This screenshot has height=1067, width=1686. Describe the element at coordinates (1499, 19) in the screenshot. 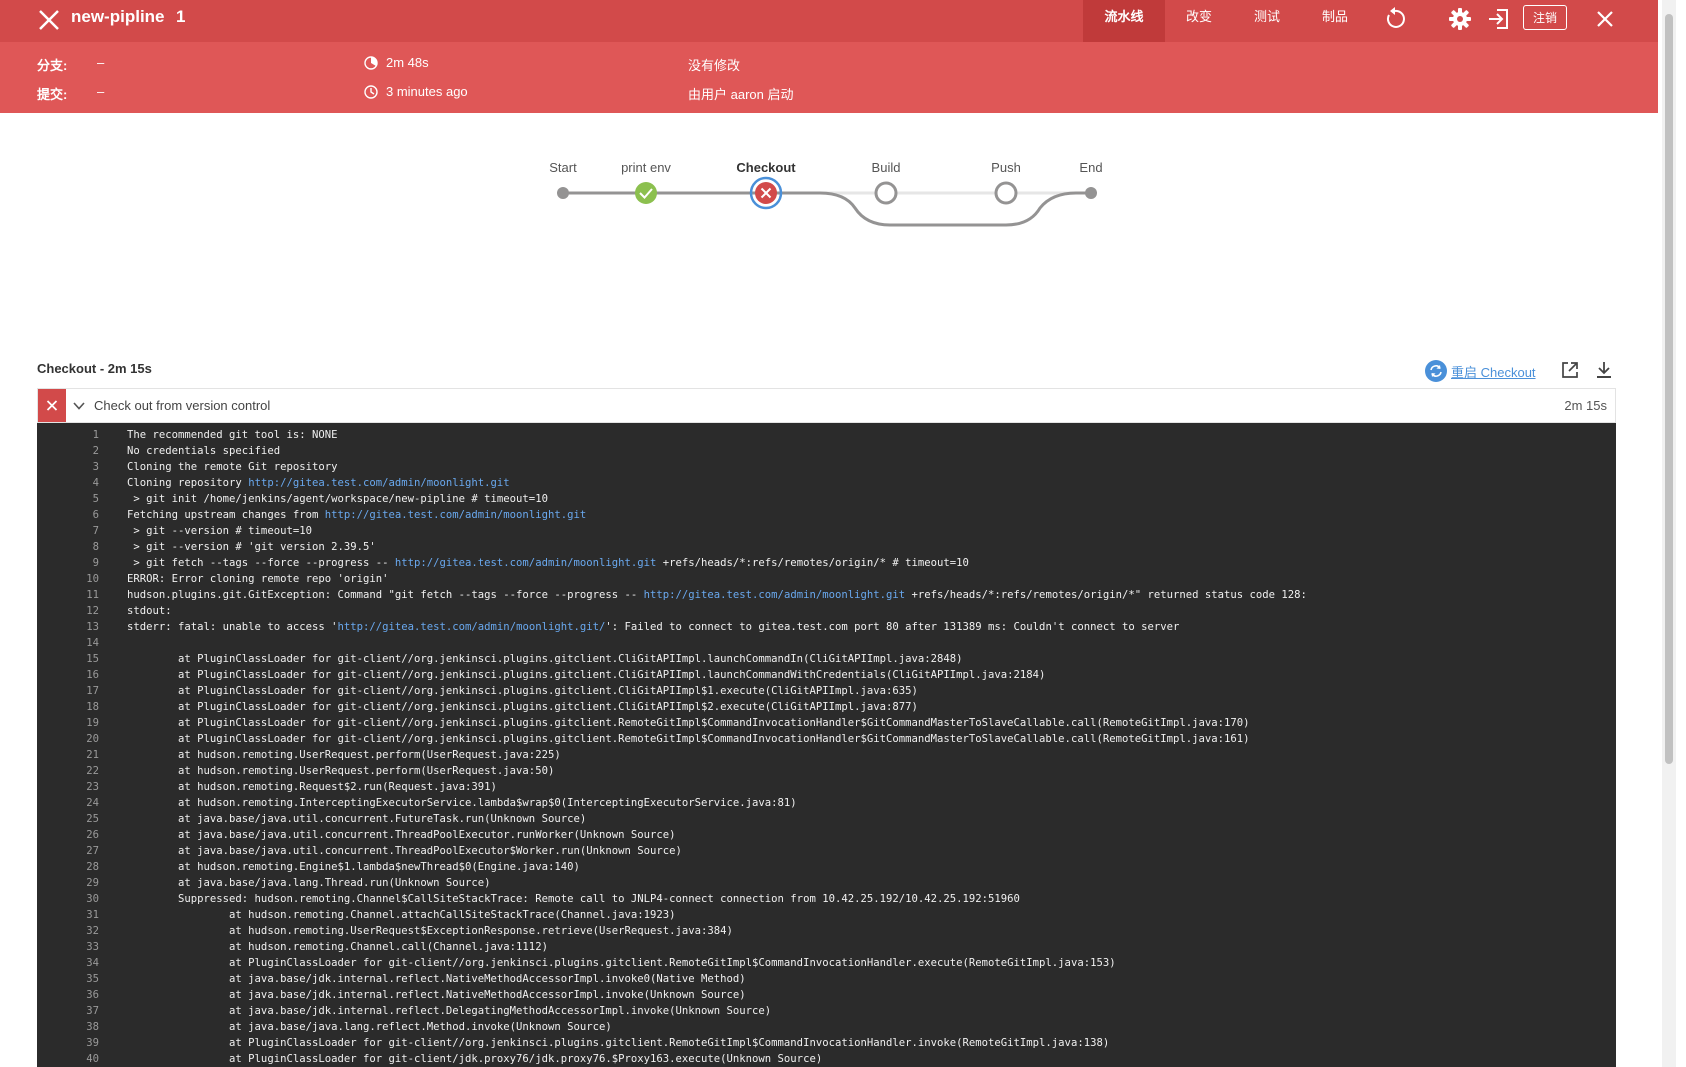

I see `exit-icon` at that location.